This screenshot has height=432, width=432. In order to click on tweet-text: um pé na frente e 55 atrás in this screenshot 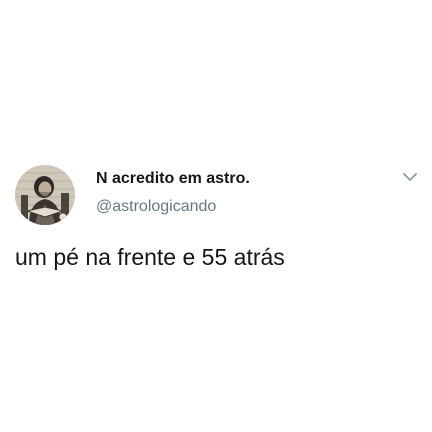, I will do `click(150, 257)`.